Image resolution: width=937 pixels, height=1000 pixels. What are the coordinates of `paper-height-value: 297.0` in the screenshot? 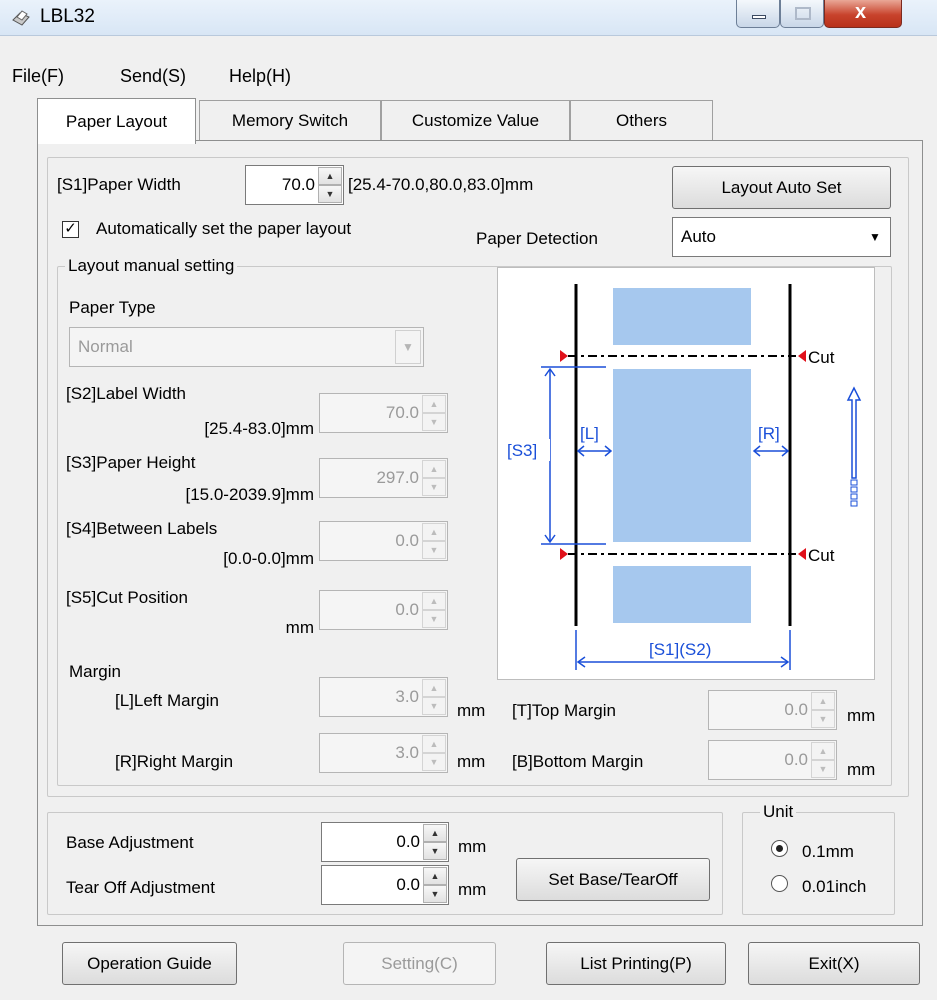 It's located at (397, 477).